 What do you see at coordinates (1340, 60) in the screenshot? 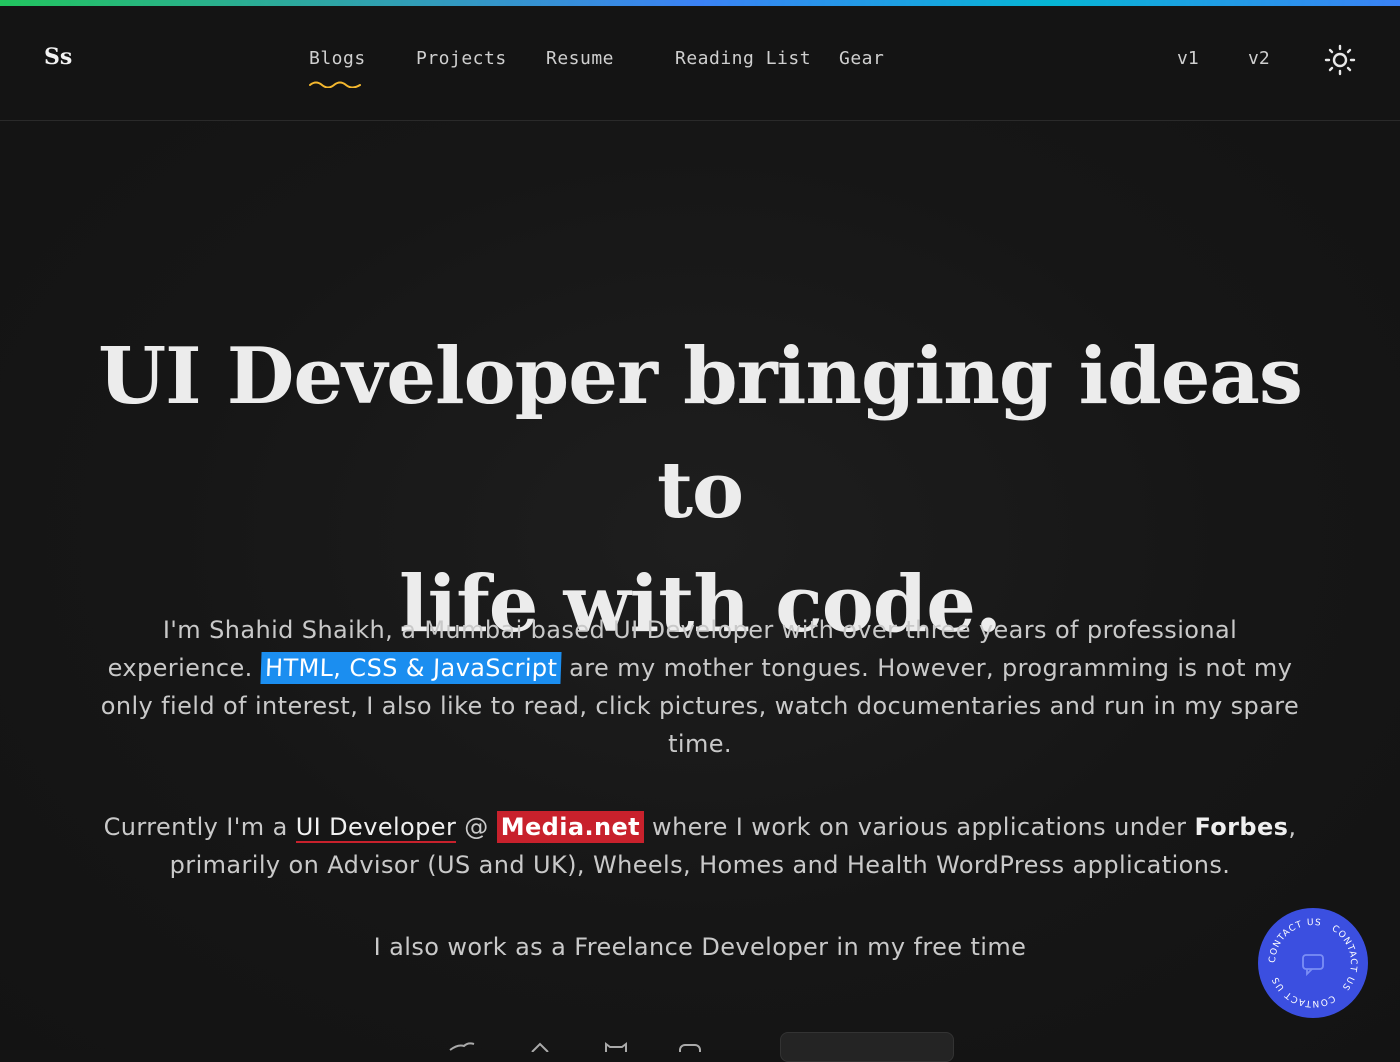
I see `sun-icon` at bounding box center [1340, 60].